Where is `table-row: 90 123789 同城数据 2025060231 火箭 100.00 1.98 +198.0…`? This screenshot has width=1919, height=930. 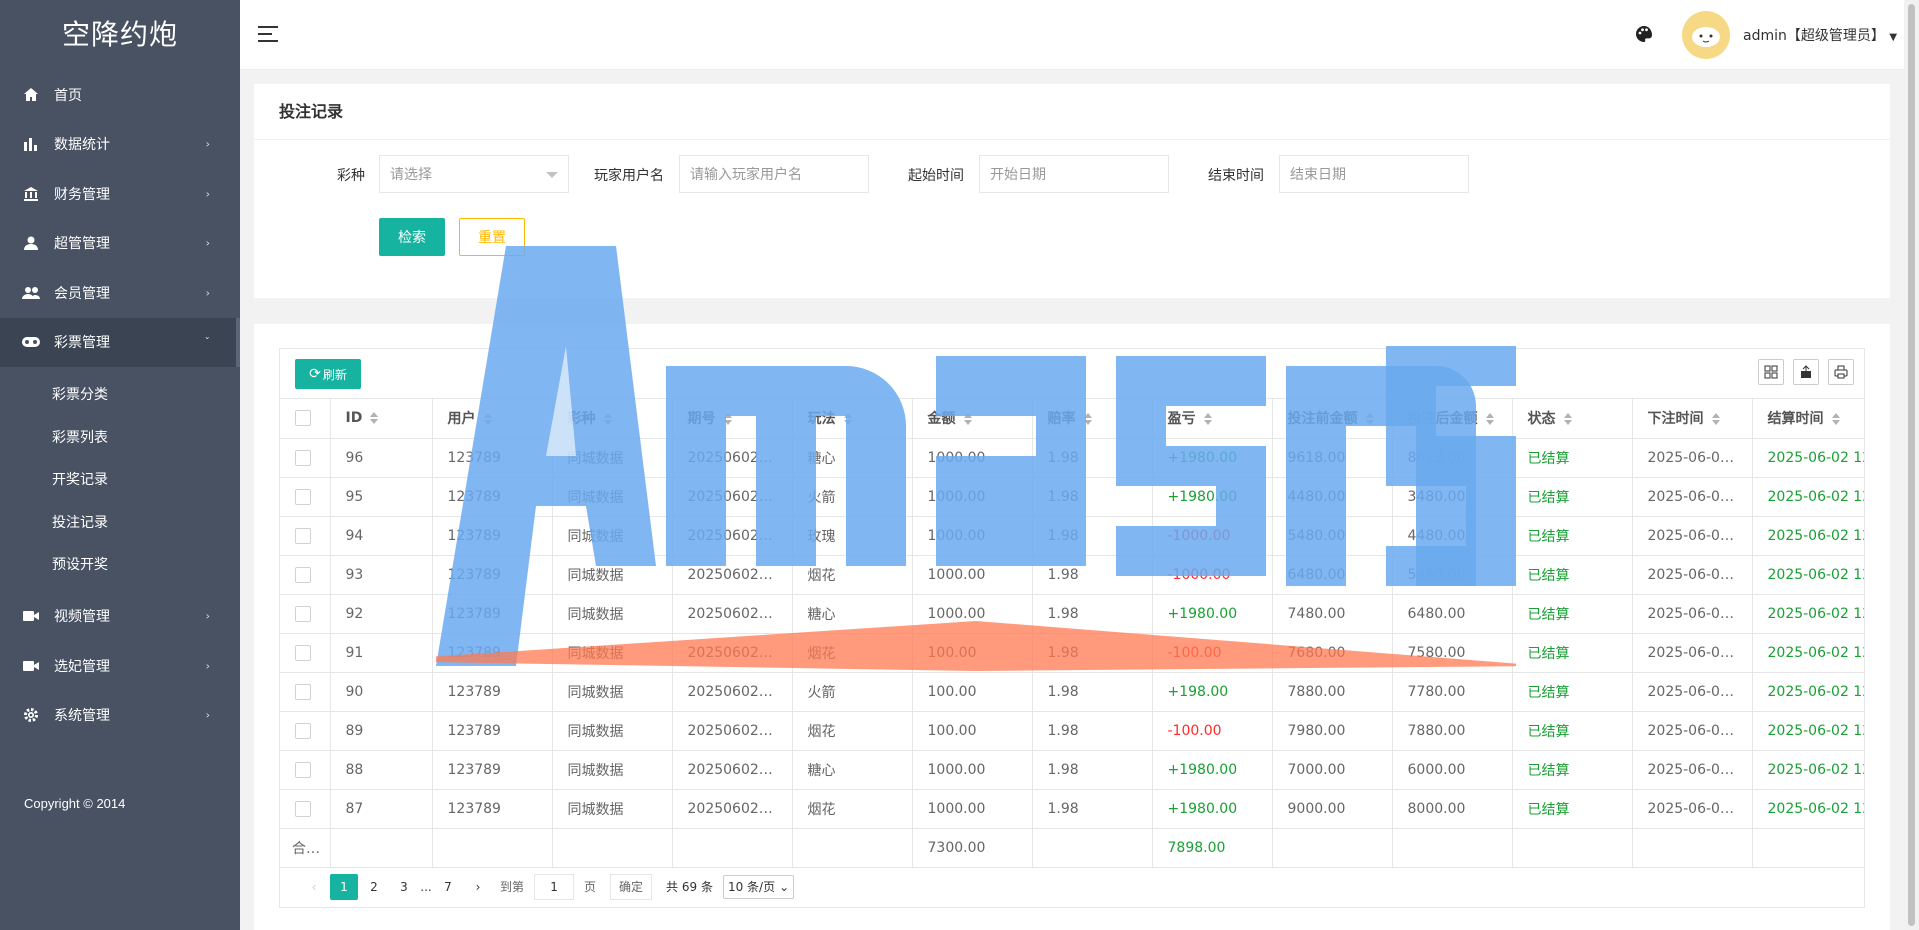 table-row: 90 123789 同城数据 2025060231 火箭 100.00 1.98 +198.0… is located at coordinates (1072, 692).